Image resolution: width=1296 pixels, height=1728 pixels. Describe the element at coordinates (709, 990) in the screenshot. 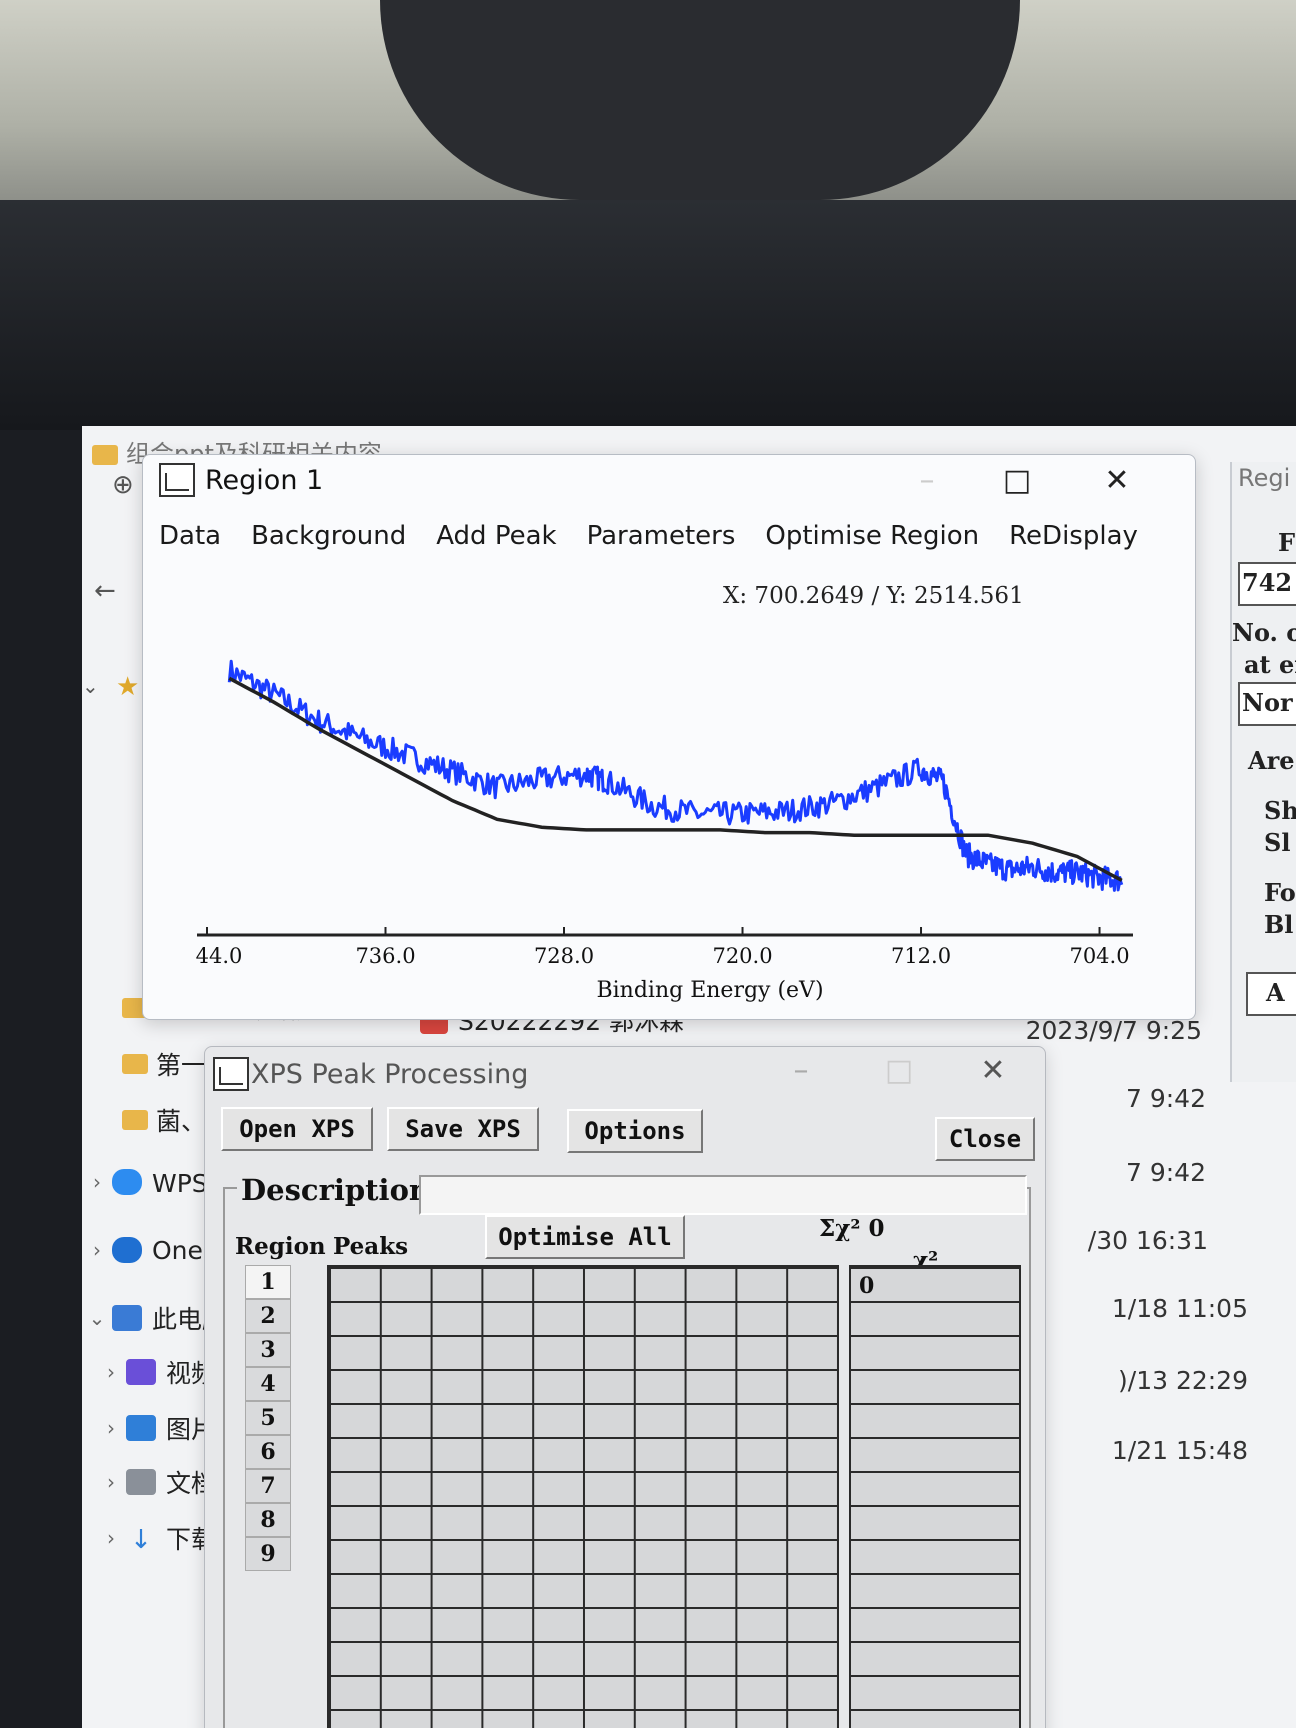

I see `x-axis-label: Binding Energy (eV)` at that location.